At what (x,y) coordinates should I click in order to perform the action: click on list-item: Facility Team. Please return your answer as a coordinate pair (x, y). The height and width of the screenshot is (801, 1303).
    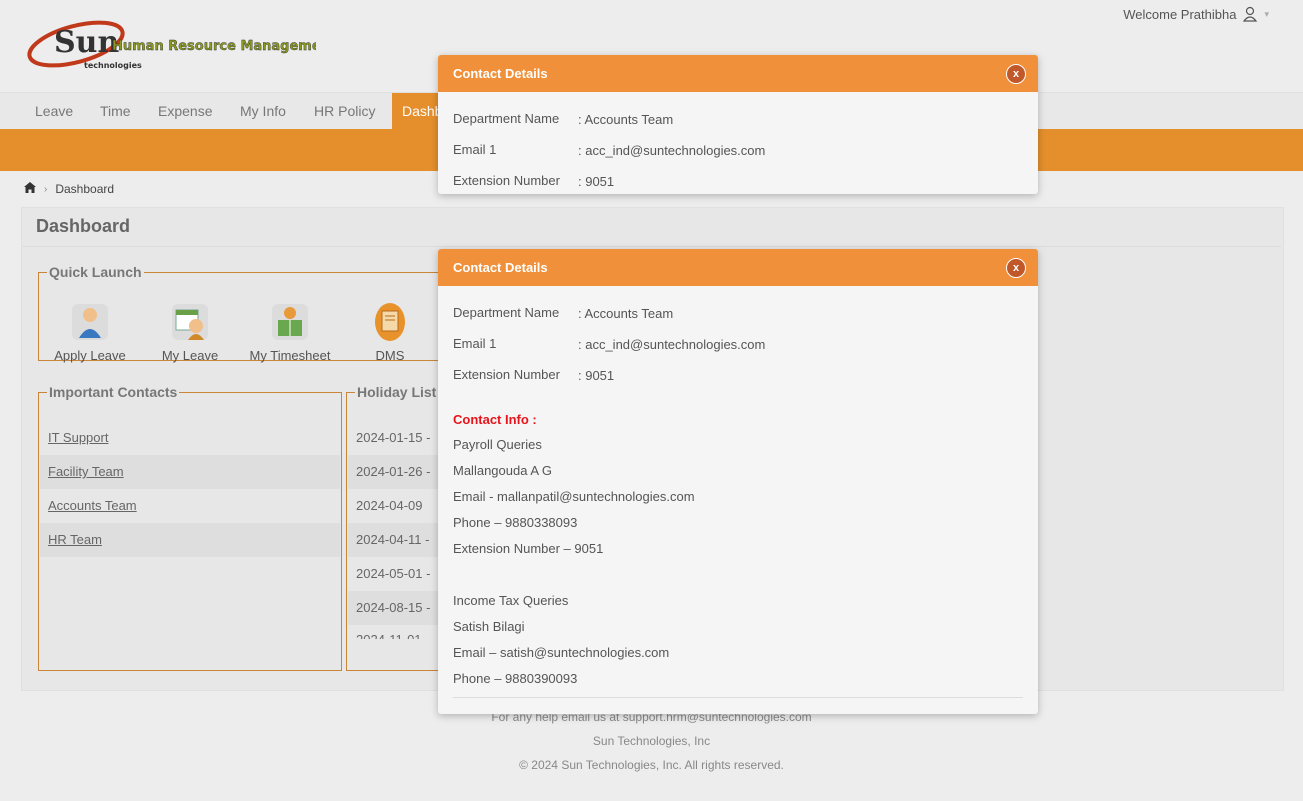
    Looking at the image, I should click on (190, 472).